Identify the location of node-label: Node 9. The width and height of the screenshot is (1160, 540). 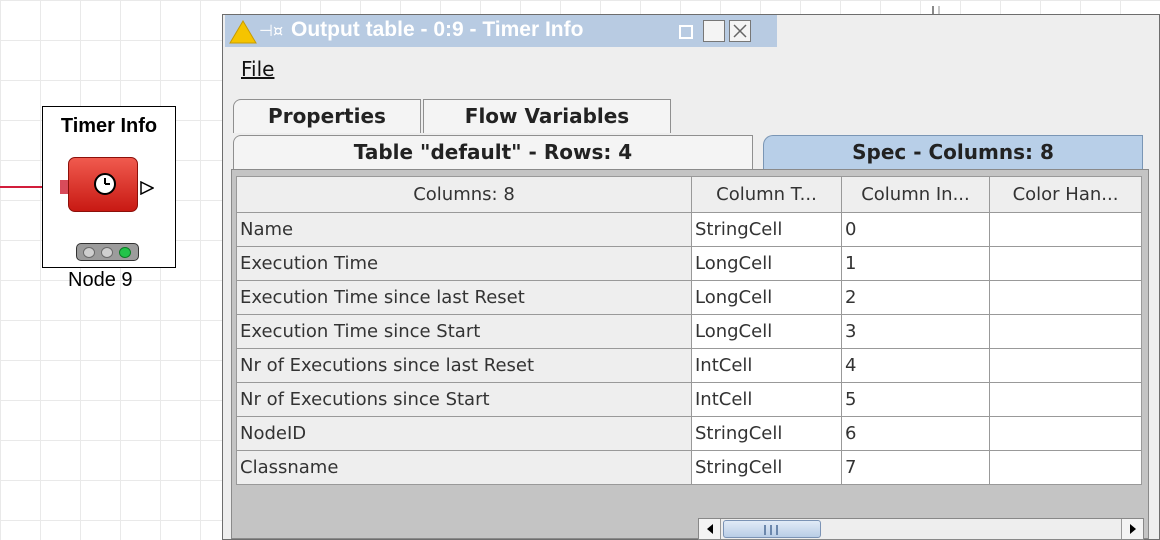
(100, 280).